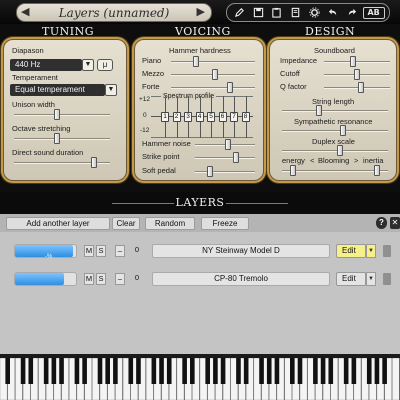 Image resolution: width=400 pixels, height=400 pixels. Describe the element at coordinates (222, 117) in the screenshot. I see `spectrum-band-knob: 6` at that location.